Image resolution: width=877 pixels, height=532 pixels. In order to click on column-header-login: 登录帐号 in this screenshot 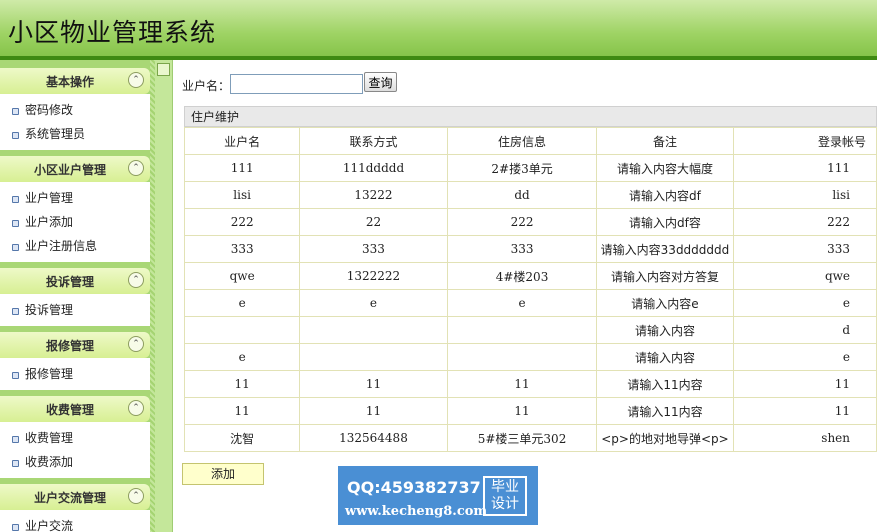, I will do `click(804, 141)`.